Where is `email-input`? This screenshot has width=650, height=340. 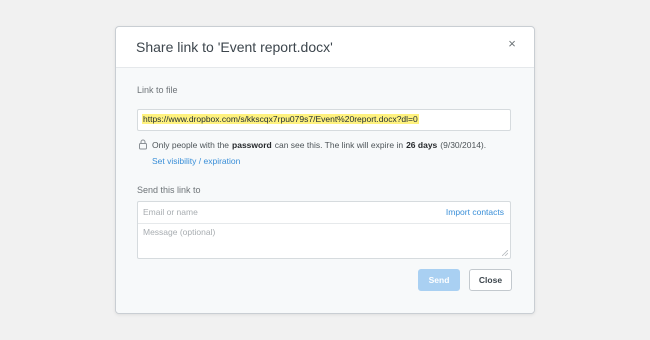
email-input is located at coordinates (283, 212).